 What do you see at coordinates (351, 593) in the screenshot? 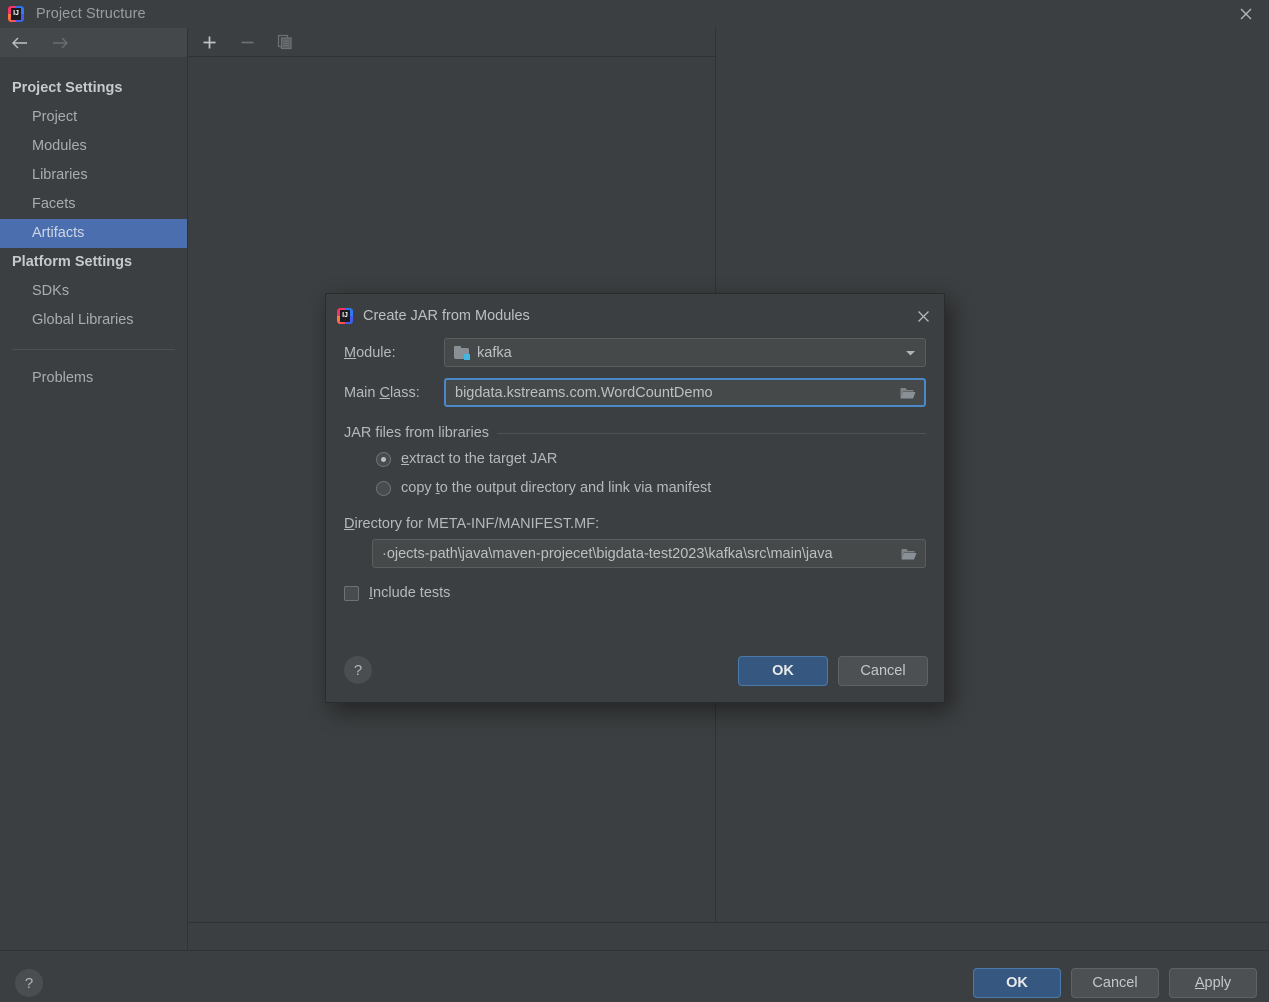
I see `include-tests-checkbox` at bounding box center [351, 593].